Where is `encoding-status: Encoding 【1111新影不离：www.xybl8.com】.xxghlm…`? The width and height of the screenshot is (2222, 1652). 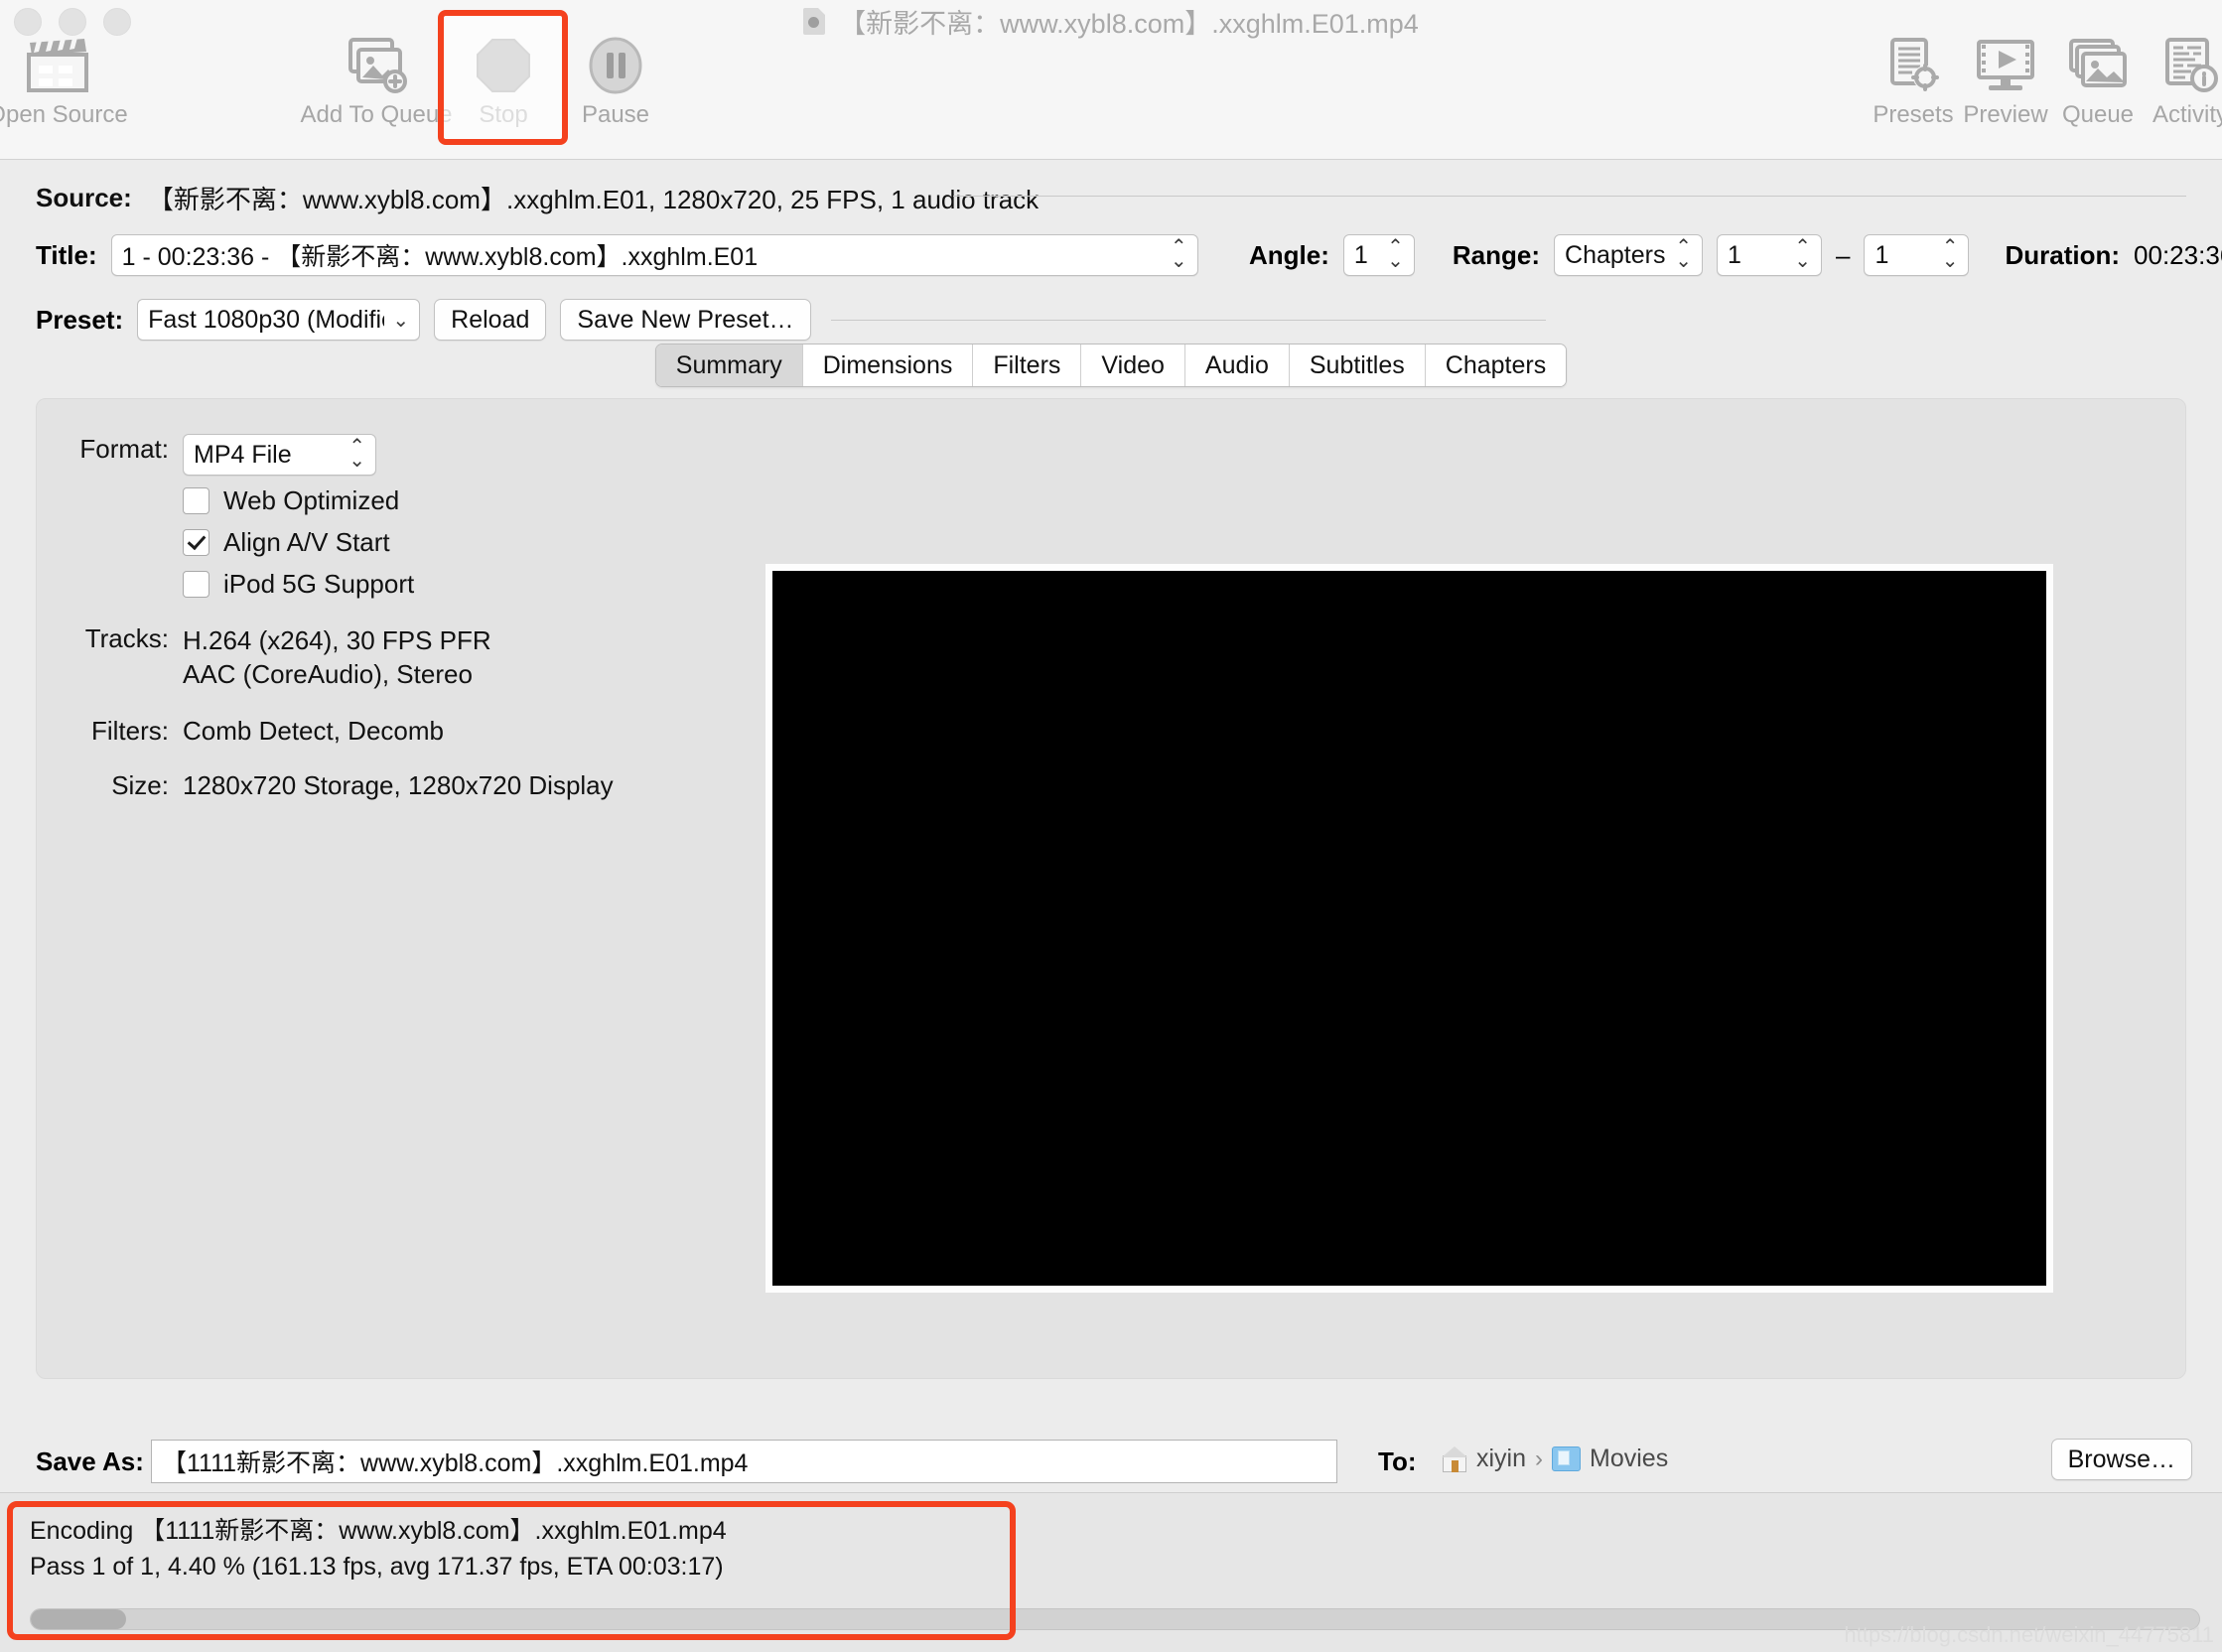 encoding-status: Encoding 【1111新影不离：www.xybl8.com】.xxghlm… is located at coordinates (379, 1549).